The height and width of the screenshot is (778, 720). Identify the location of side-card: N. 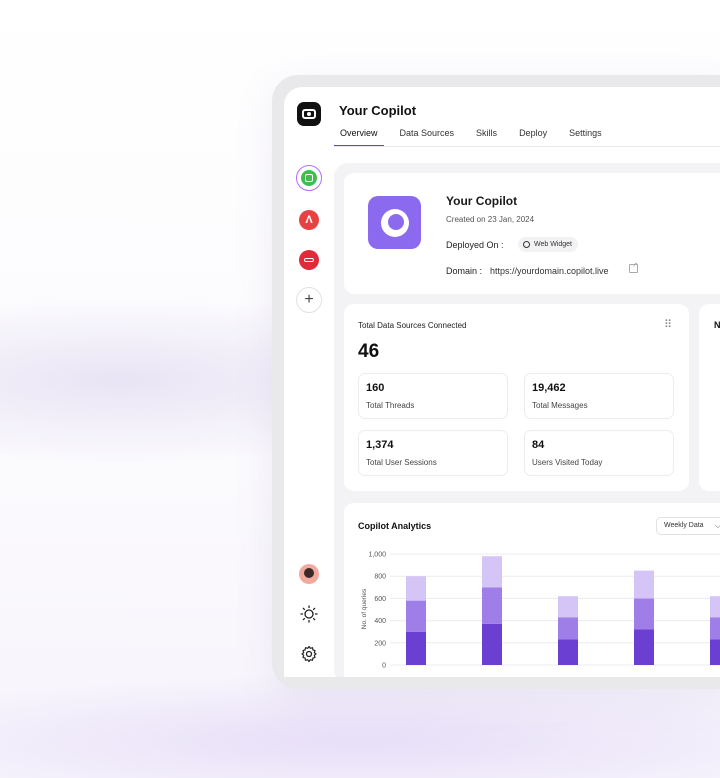
(709, 397).